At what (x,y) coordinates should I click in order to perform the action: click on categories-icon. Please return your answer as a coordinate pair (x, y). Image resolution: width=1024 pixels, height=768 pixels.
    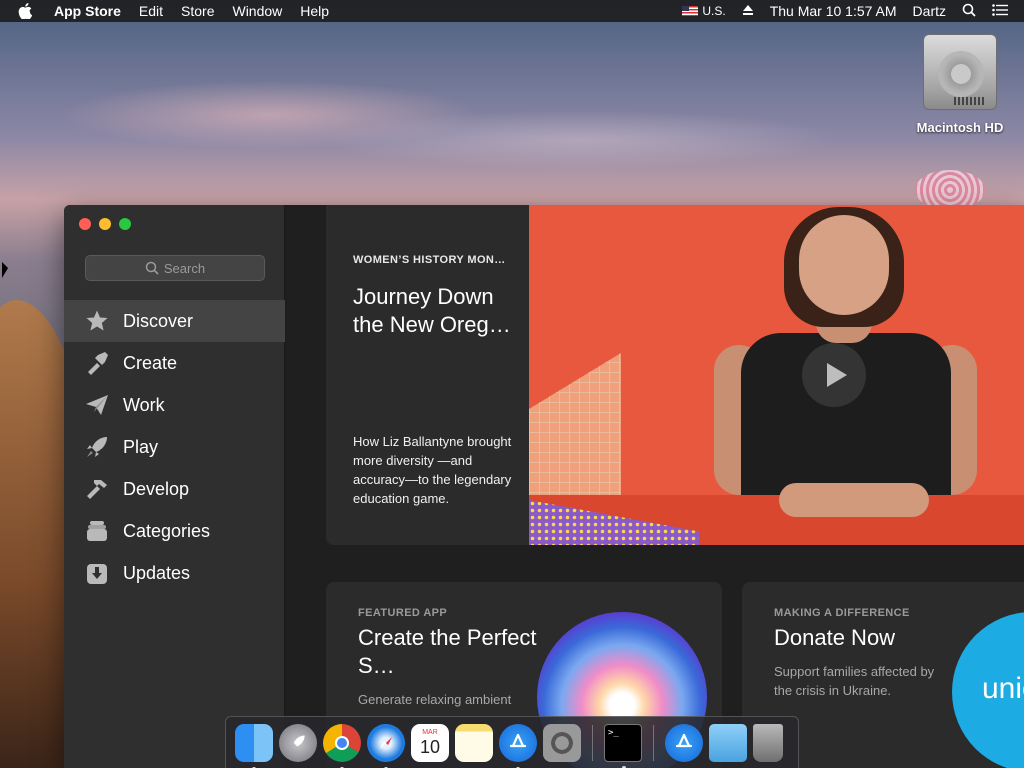
    Looking at the image, I should click on (97, 531).